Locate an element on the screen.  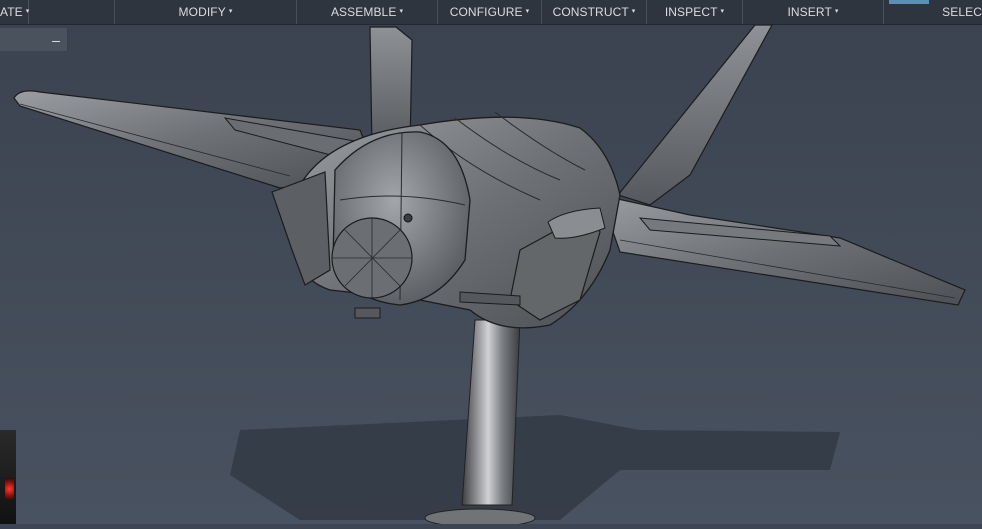
menu-modify: MODIFY ▾ is located at coordinates (206, 12).